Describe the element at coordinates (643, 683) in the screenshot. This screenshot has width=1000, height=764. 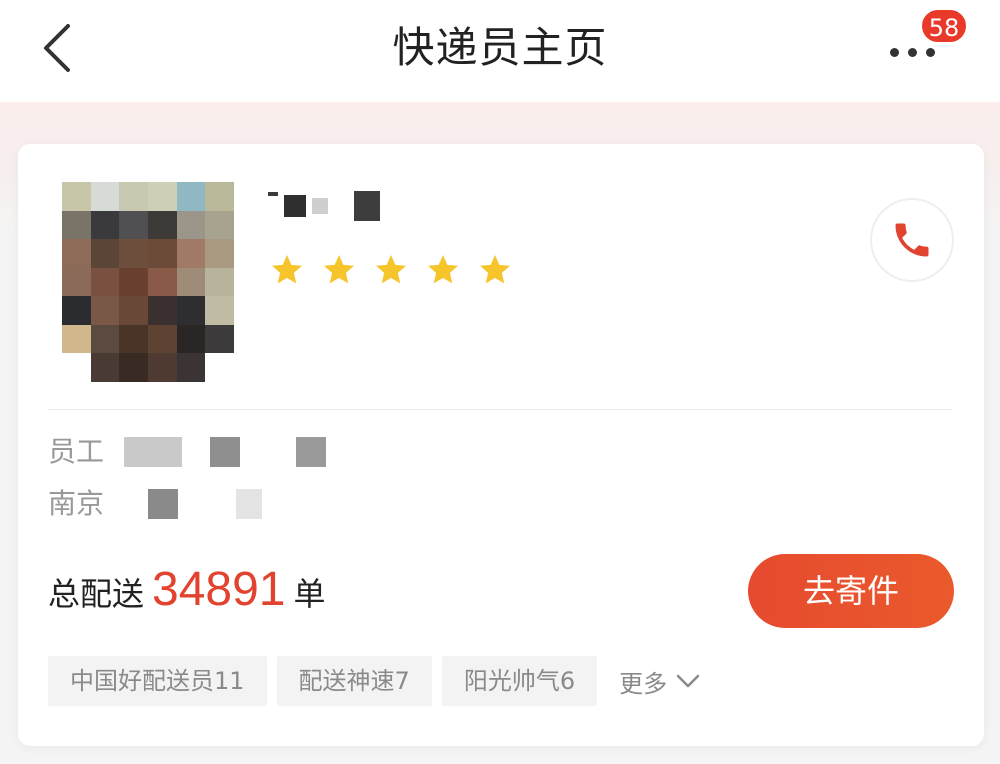
I see `more-tags-label: 更多` at that location.